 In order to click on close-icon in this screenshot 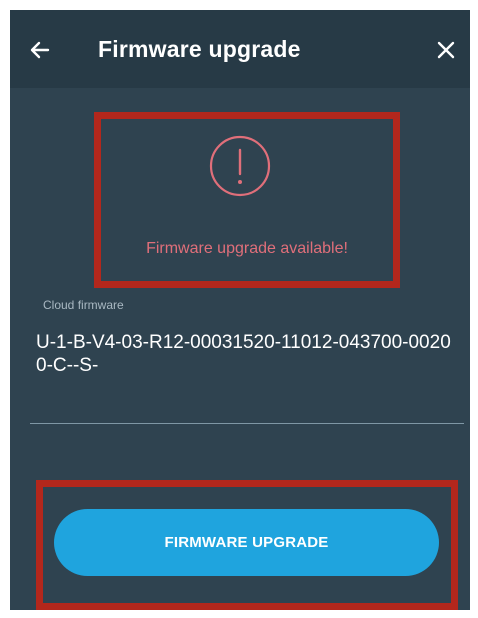, I will do `click(446, 50)`.